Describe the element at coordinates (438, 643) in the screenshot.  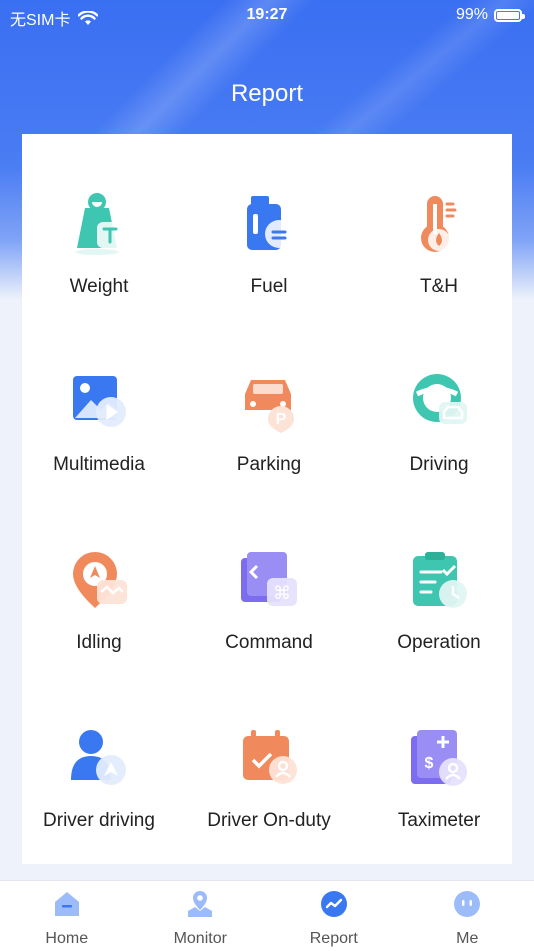
I see `report-item-label: Operation` at that location.